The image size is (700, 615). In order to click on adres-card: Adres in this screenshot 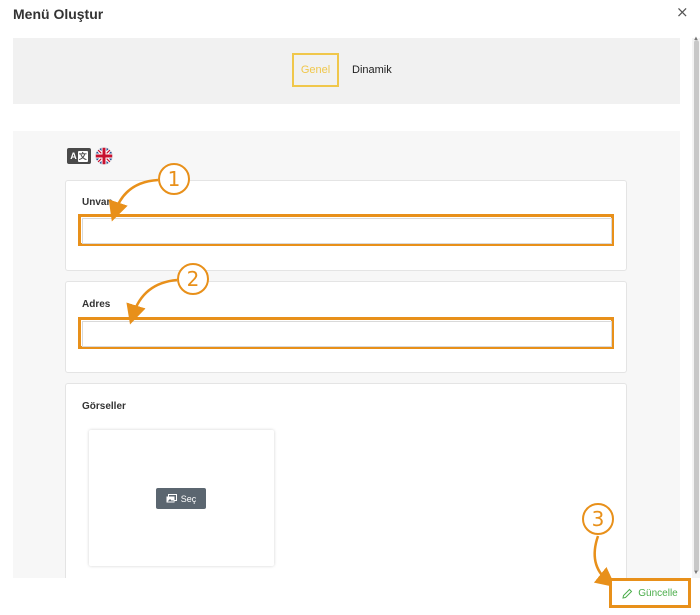, I will do `click(346, 327)`.